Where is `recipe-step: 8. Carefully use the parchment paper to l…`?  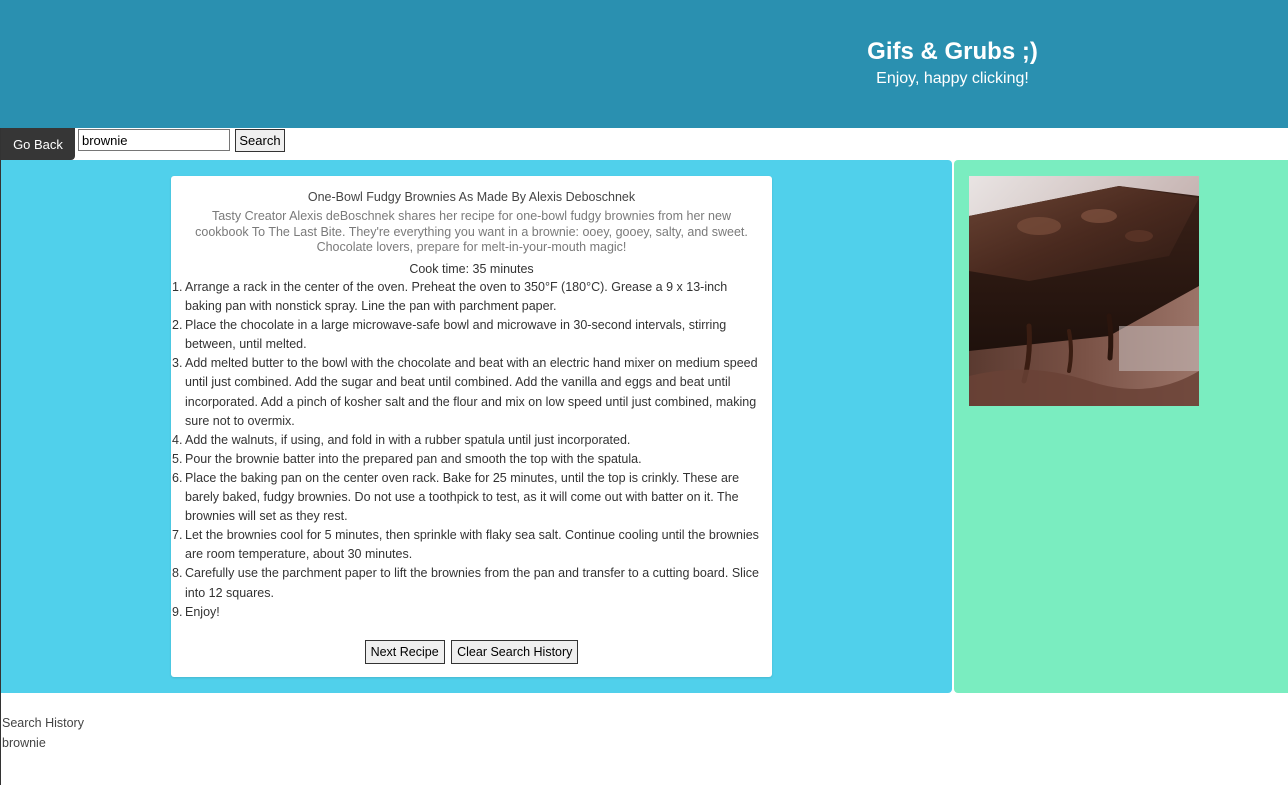 recipe-step: 8. Carefully use the parchment paper to l… is located at coordinates (467, 583).